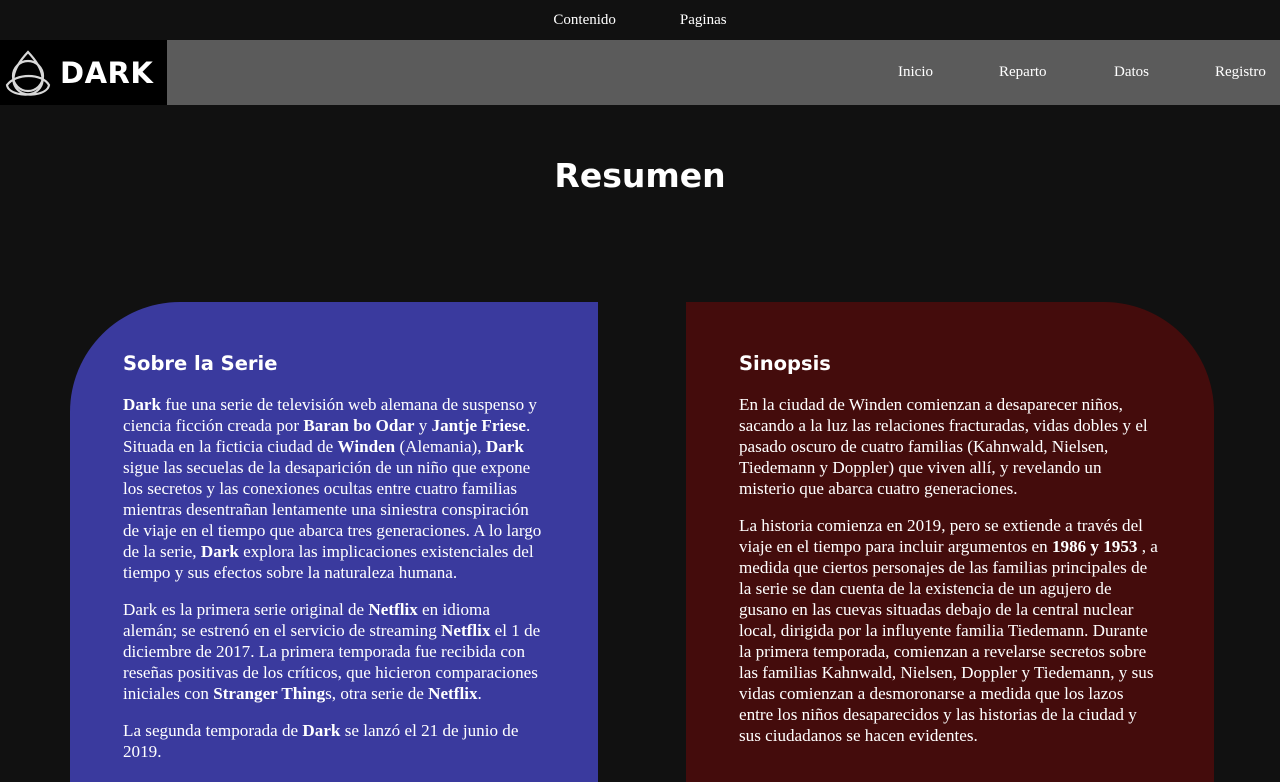 The image size is (1280, 782). Describe the element at coordinates (703, 20) in the screenshot. I see `topbar-link-paginas: Paginas` at that location.